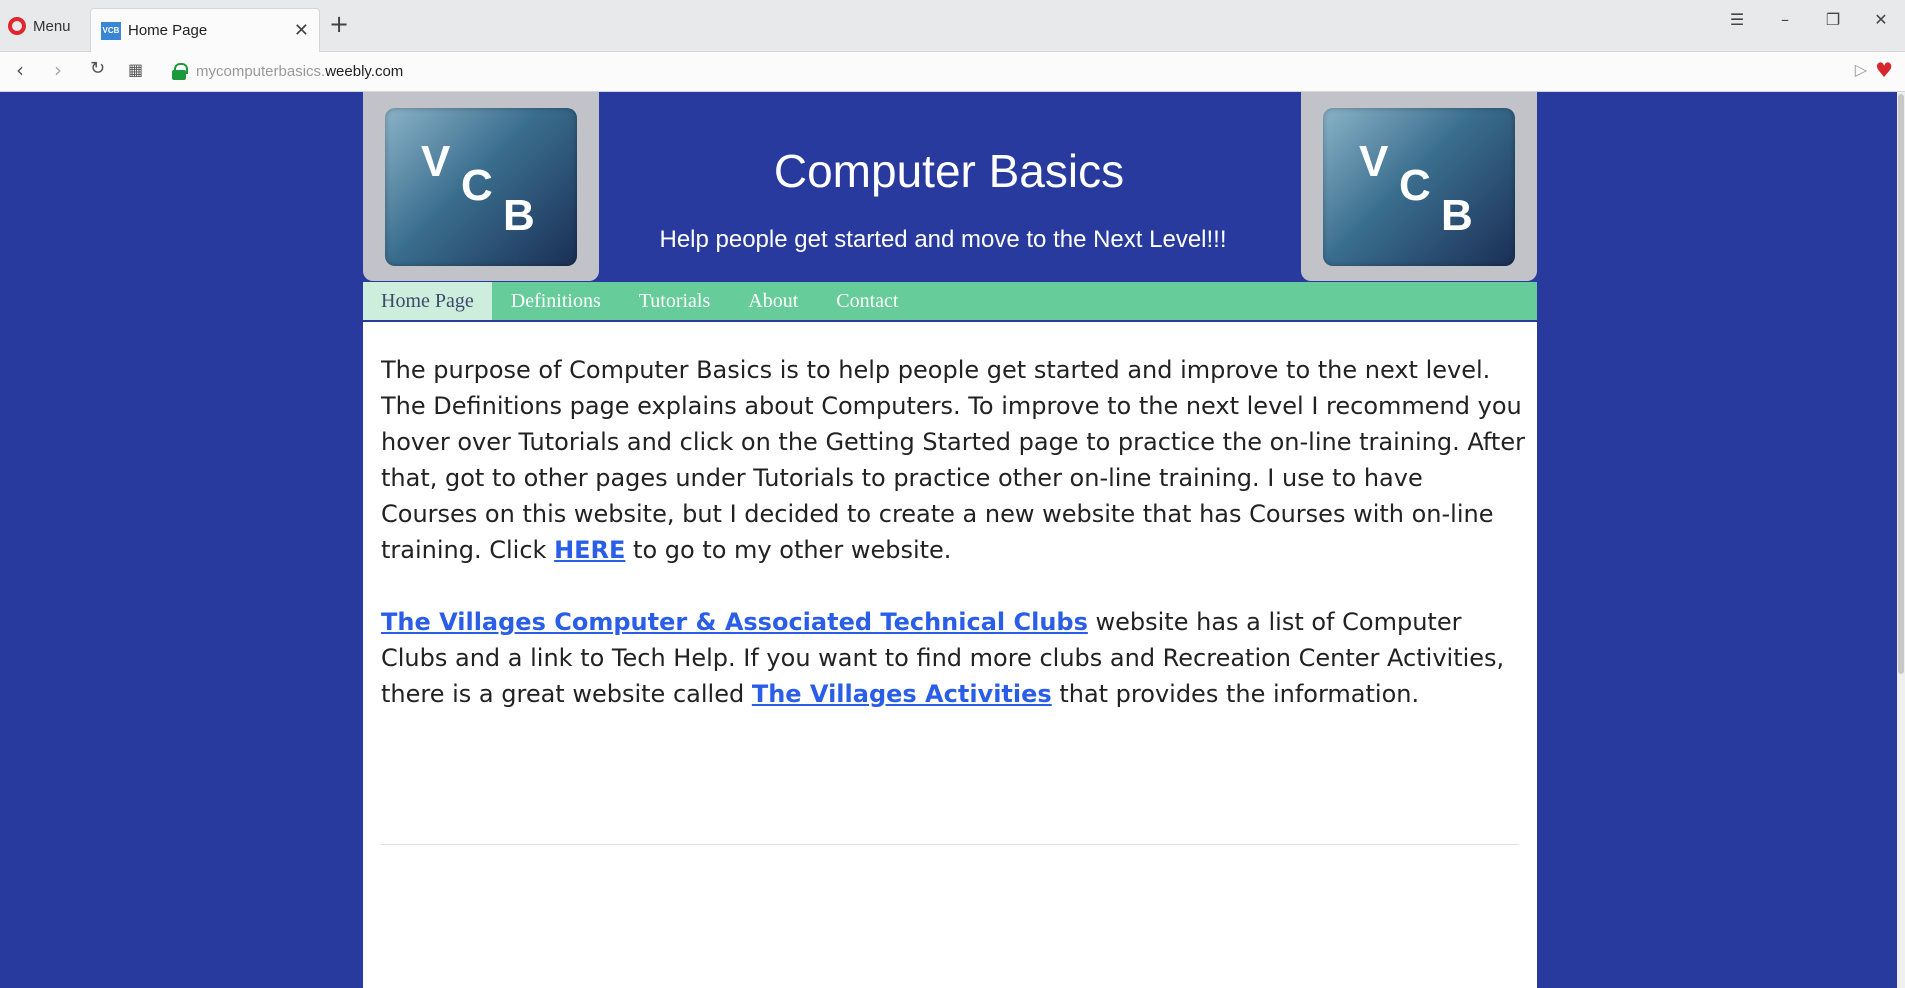  Describe the element at coordinates (950, 844) in the screenshot. I see `content-divider` at that location.